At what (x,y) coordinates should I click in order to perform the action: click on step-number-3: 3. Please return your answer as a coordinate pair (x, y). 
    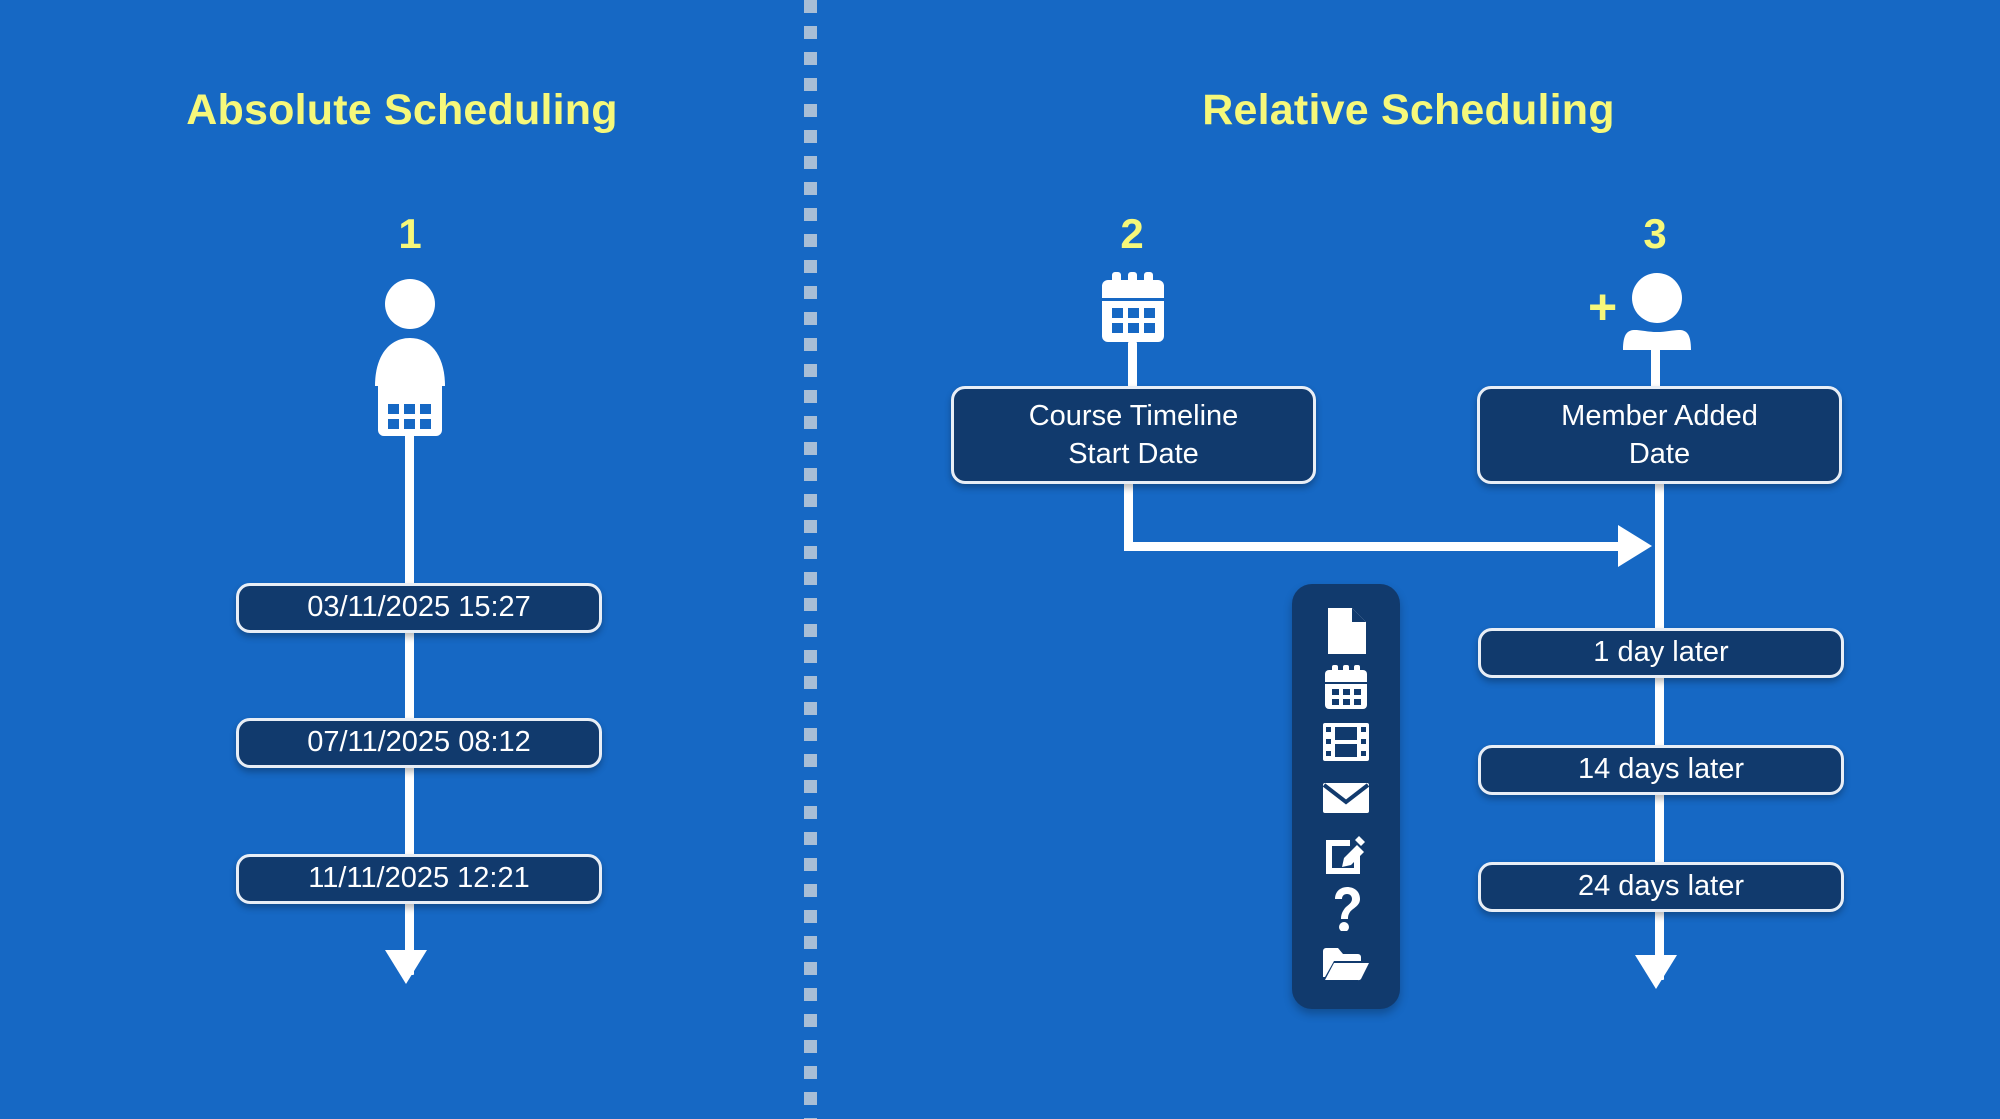
    Looking at the image, I should click on (1655, 233).